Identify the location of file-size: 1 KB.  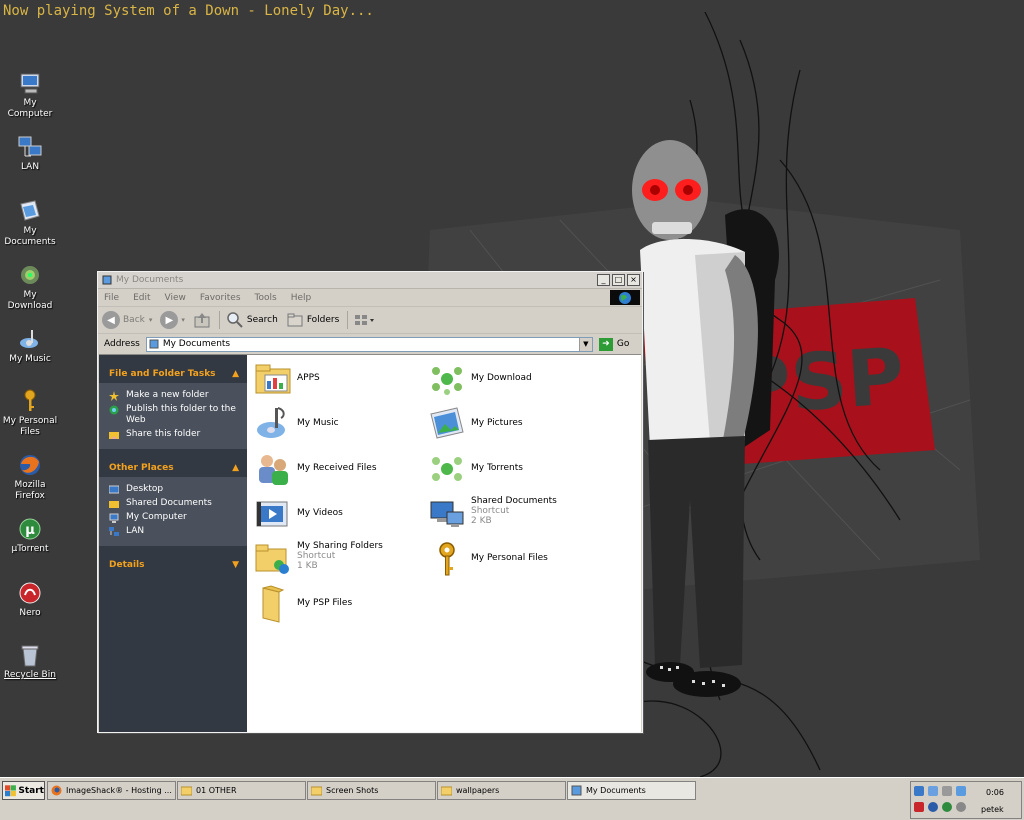
(307, 566).